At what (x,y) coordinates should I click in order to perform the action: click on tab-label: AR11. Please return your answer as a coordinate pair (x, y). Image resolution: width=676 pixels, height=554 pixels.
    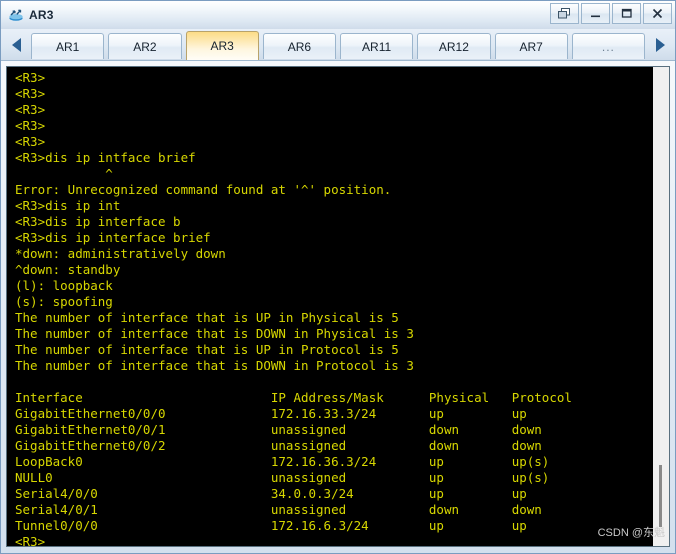
    Looking at the image, I should click on (377, 46).